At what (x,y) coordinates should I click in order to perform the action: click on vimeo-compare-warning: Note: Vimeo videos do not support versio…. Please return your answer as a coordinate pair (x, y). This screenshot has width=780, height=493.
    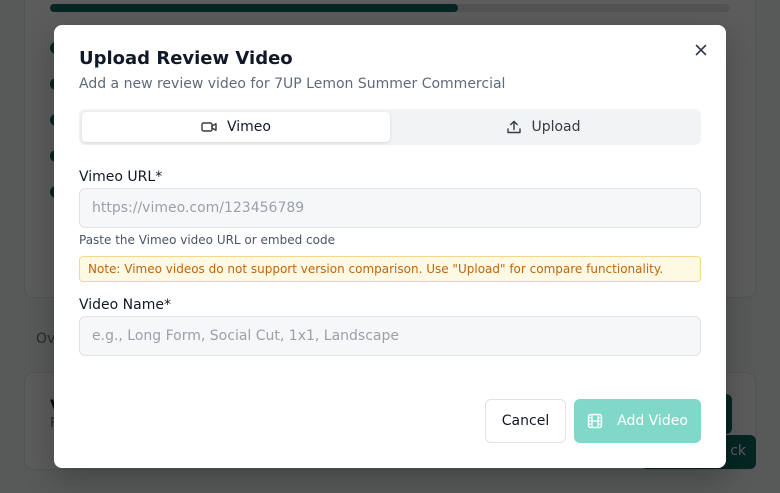
    Looking at the image, I should click on (390, 269).